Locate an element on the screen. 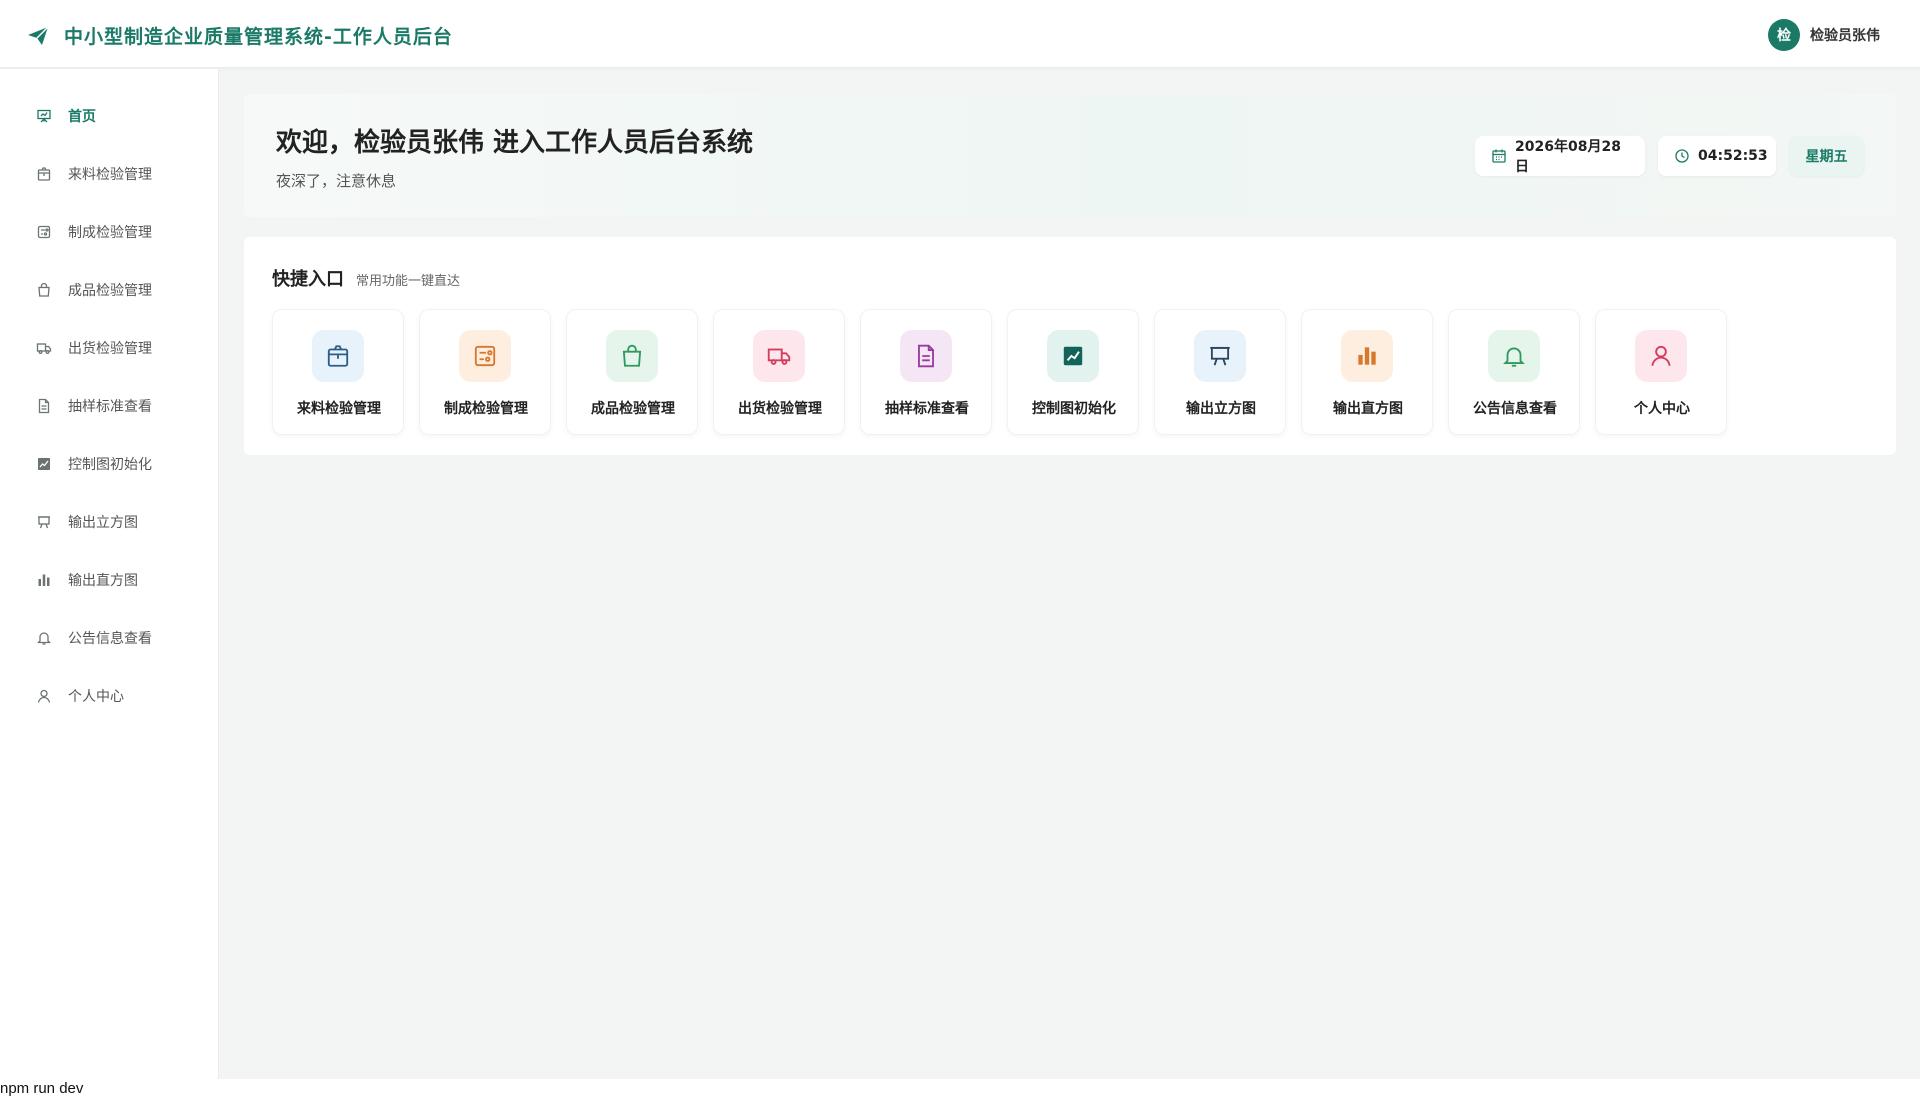 The width and height of the screenshot is (1920, 1098). sidebar-item-label: 来料检验管理 is located at coordinates (110, 175).